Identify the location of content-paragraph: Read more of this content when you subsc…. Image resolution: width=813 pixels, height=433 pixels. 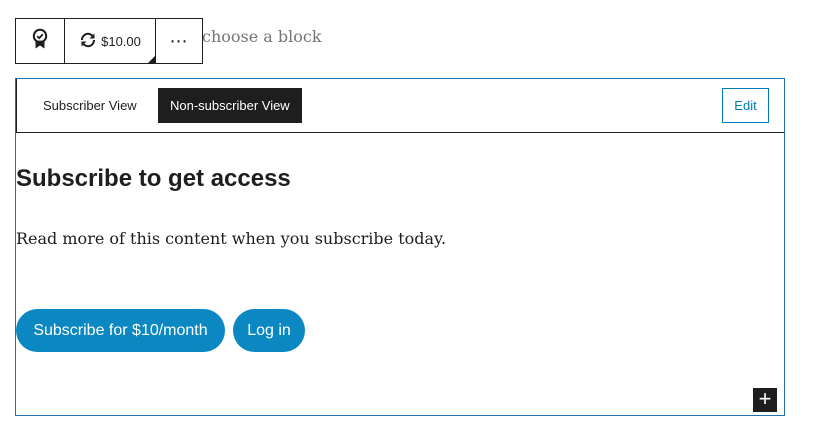
(231, 238).